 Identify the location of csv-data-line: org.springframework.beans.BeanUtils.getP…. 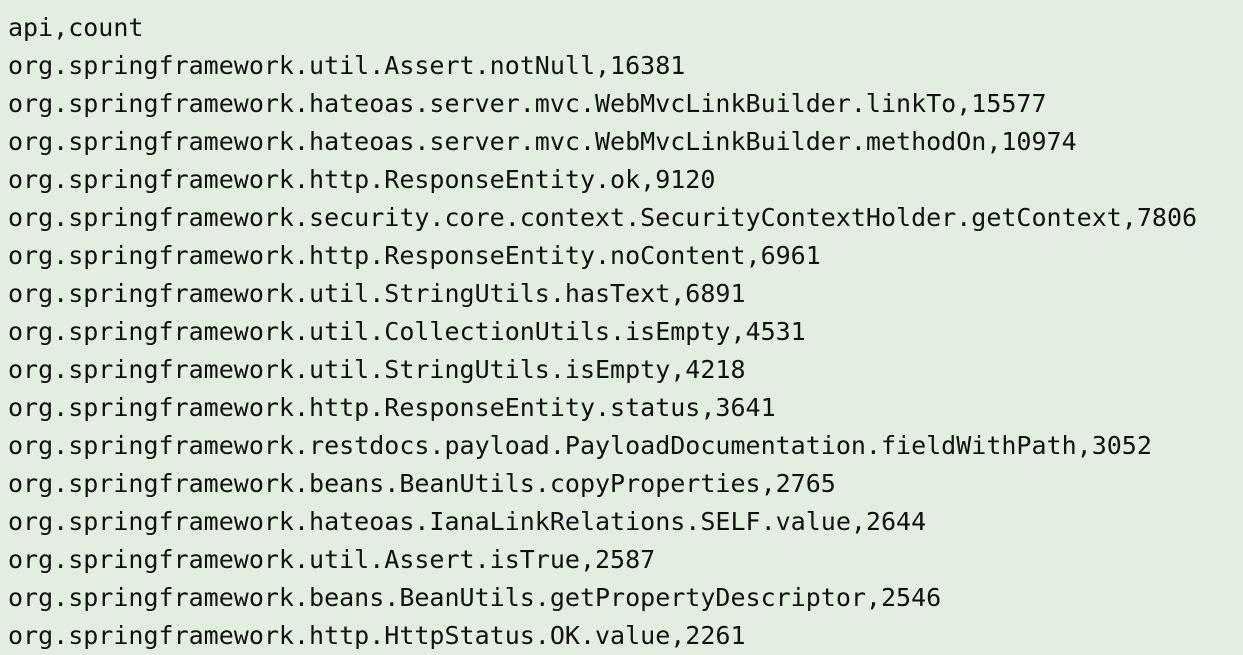
(475, 597).